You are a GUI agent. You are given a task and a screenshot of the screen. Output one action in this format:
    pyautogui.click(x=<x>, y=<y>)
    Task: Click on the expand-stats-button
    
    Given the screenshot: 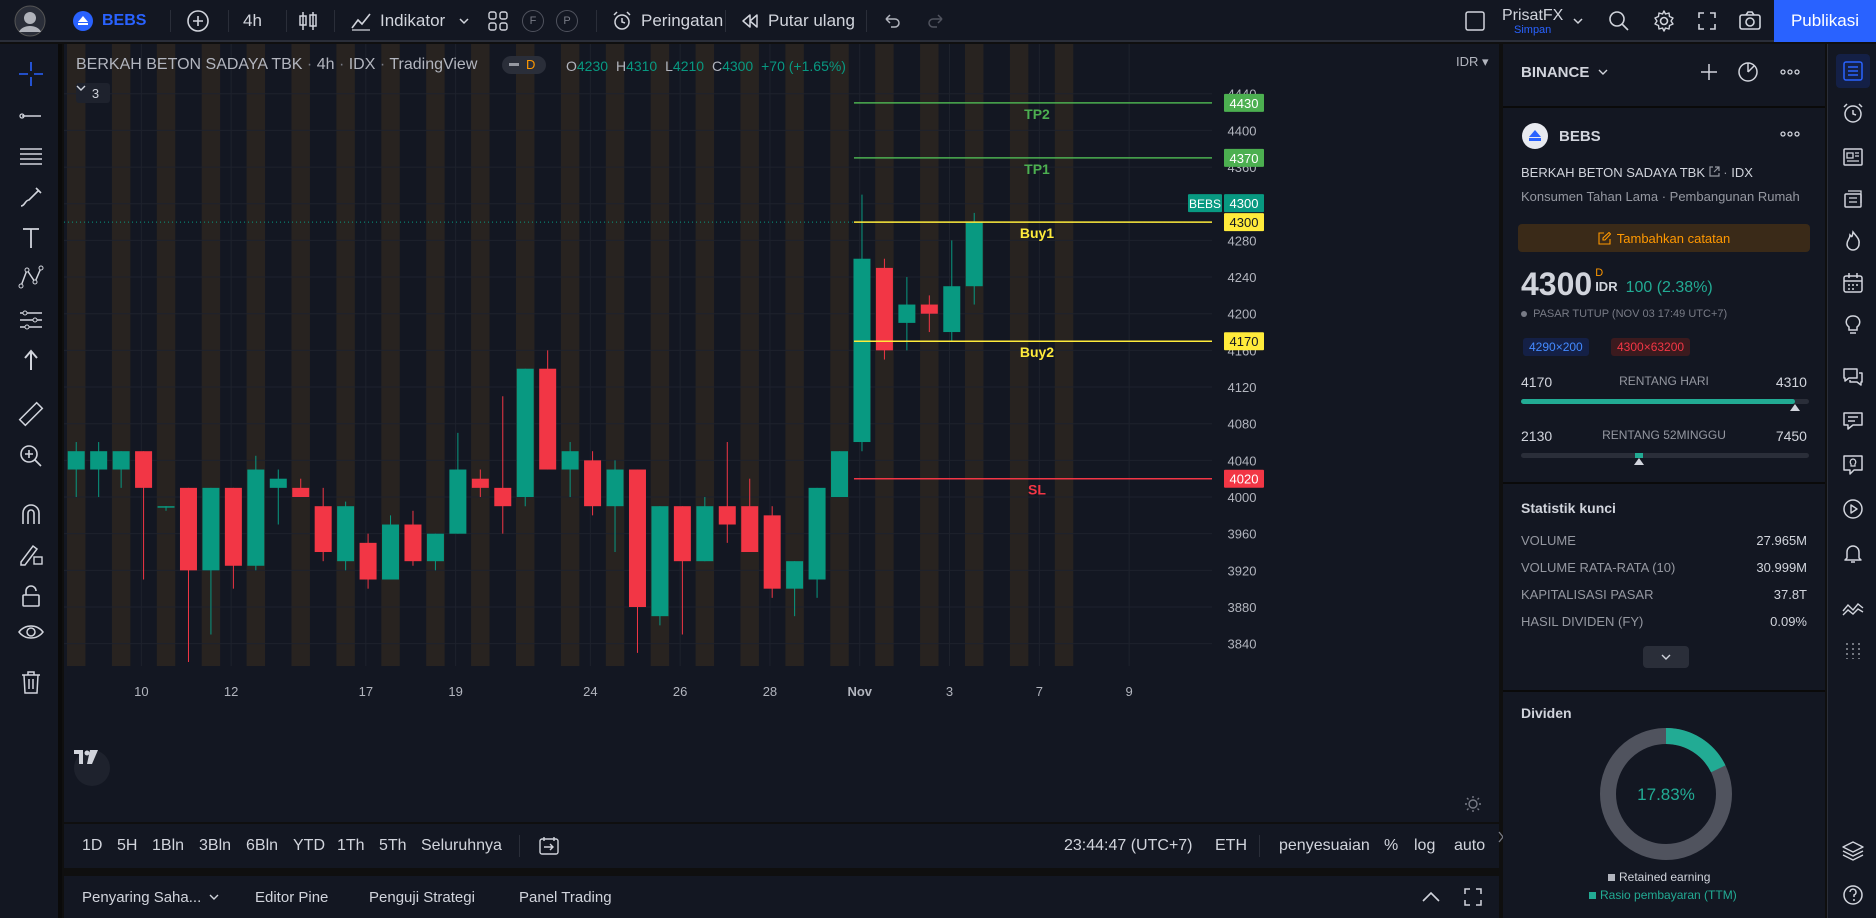 What is the action you would take?
    pyautogui.click(x=1666, y=657)
    